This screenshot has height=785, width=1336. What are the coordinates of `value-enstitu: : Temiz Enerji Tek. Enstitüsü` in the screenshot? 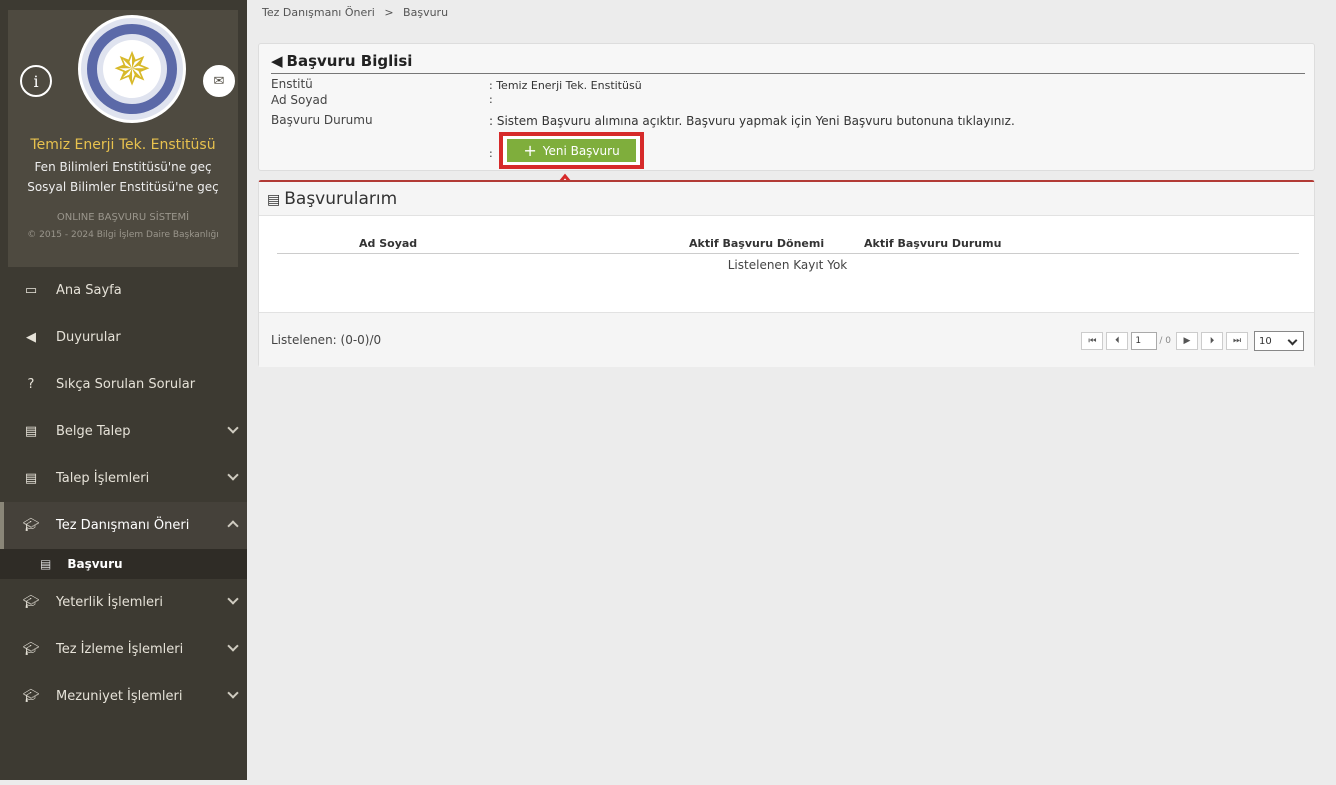 It's located at (565, 85).